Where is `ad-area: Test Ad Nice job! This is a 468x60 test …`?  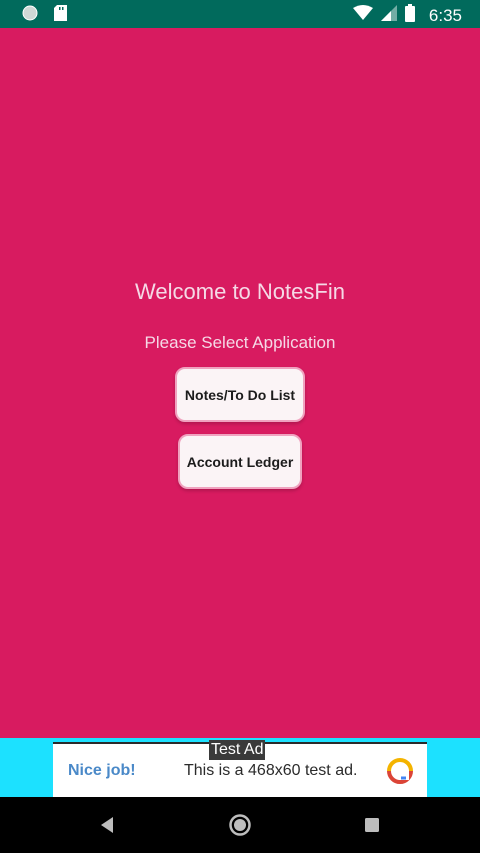
ad-area: Test Ad Nice job! This is a 468x60 test … is located at coordinates (240, 767).